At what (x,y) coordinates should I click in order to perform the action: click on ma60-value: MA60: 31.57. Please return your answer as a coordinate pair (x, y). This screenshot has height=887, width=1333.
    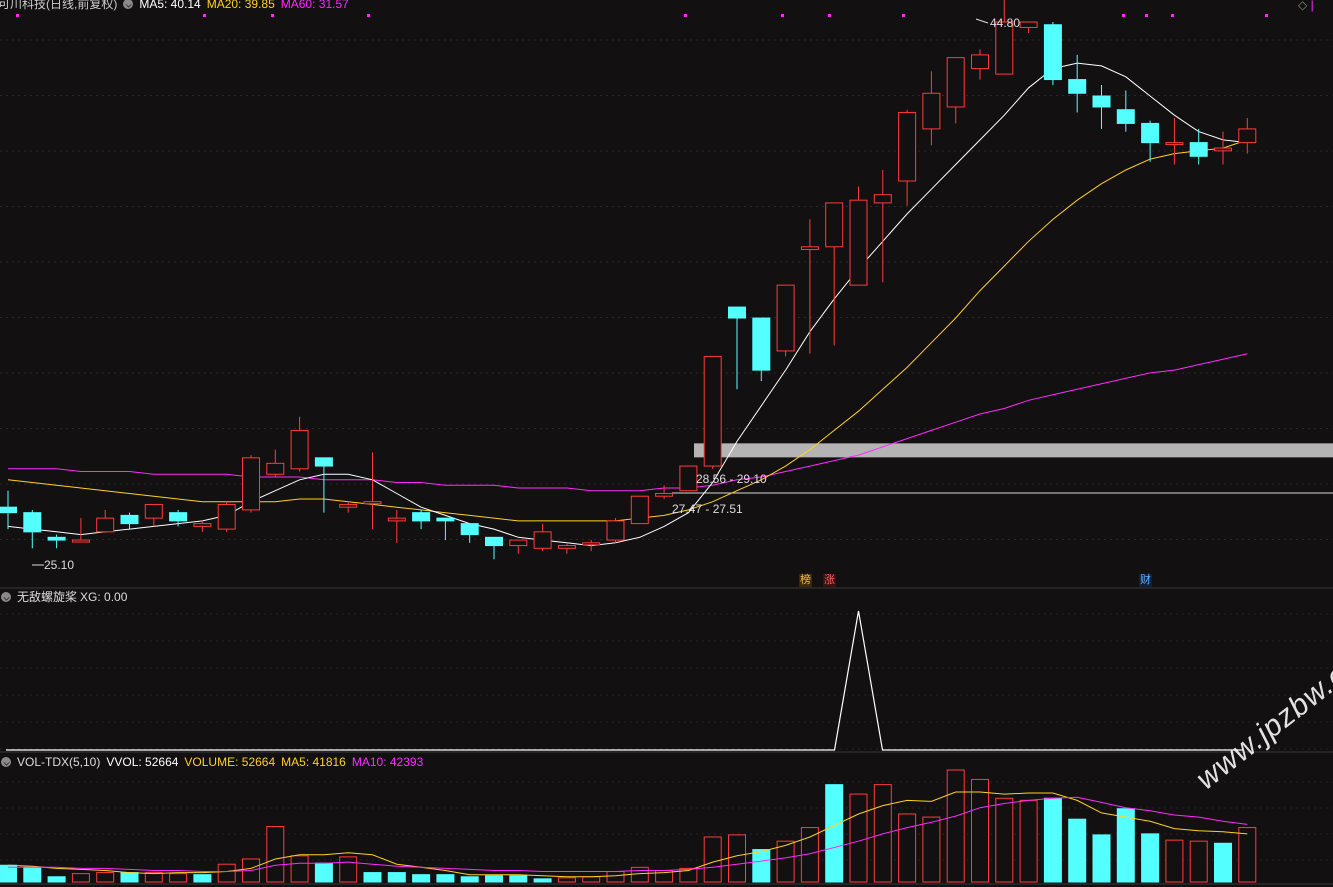
    Looking at the image, I should click on (314, 5).